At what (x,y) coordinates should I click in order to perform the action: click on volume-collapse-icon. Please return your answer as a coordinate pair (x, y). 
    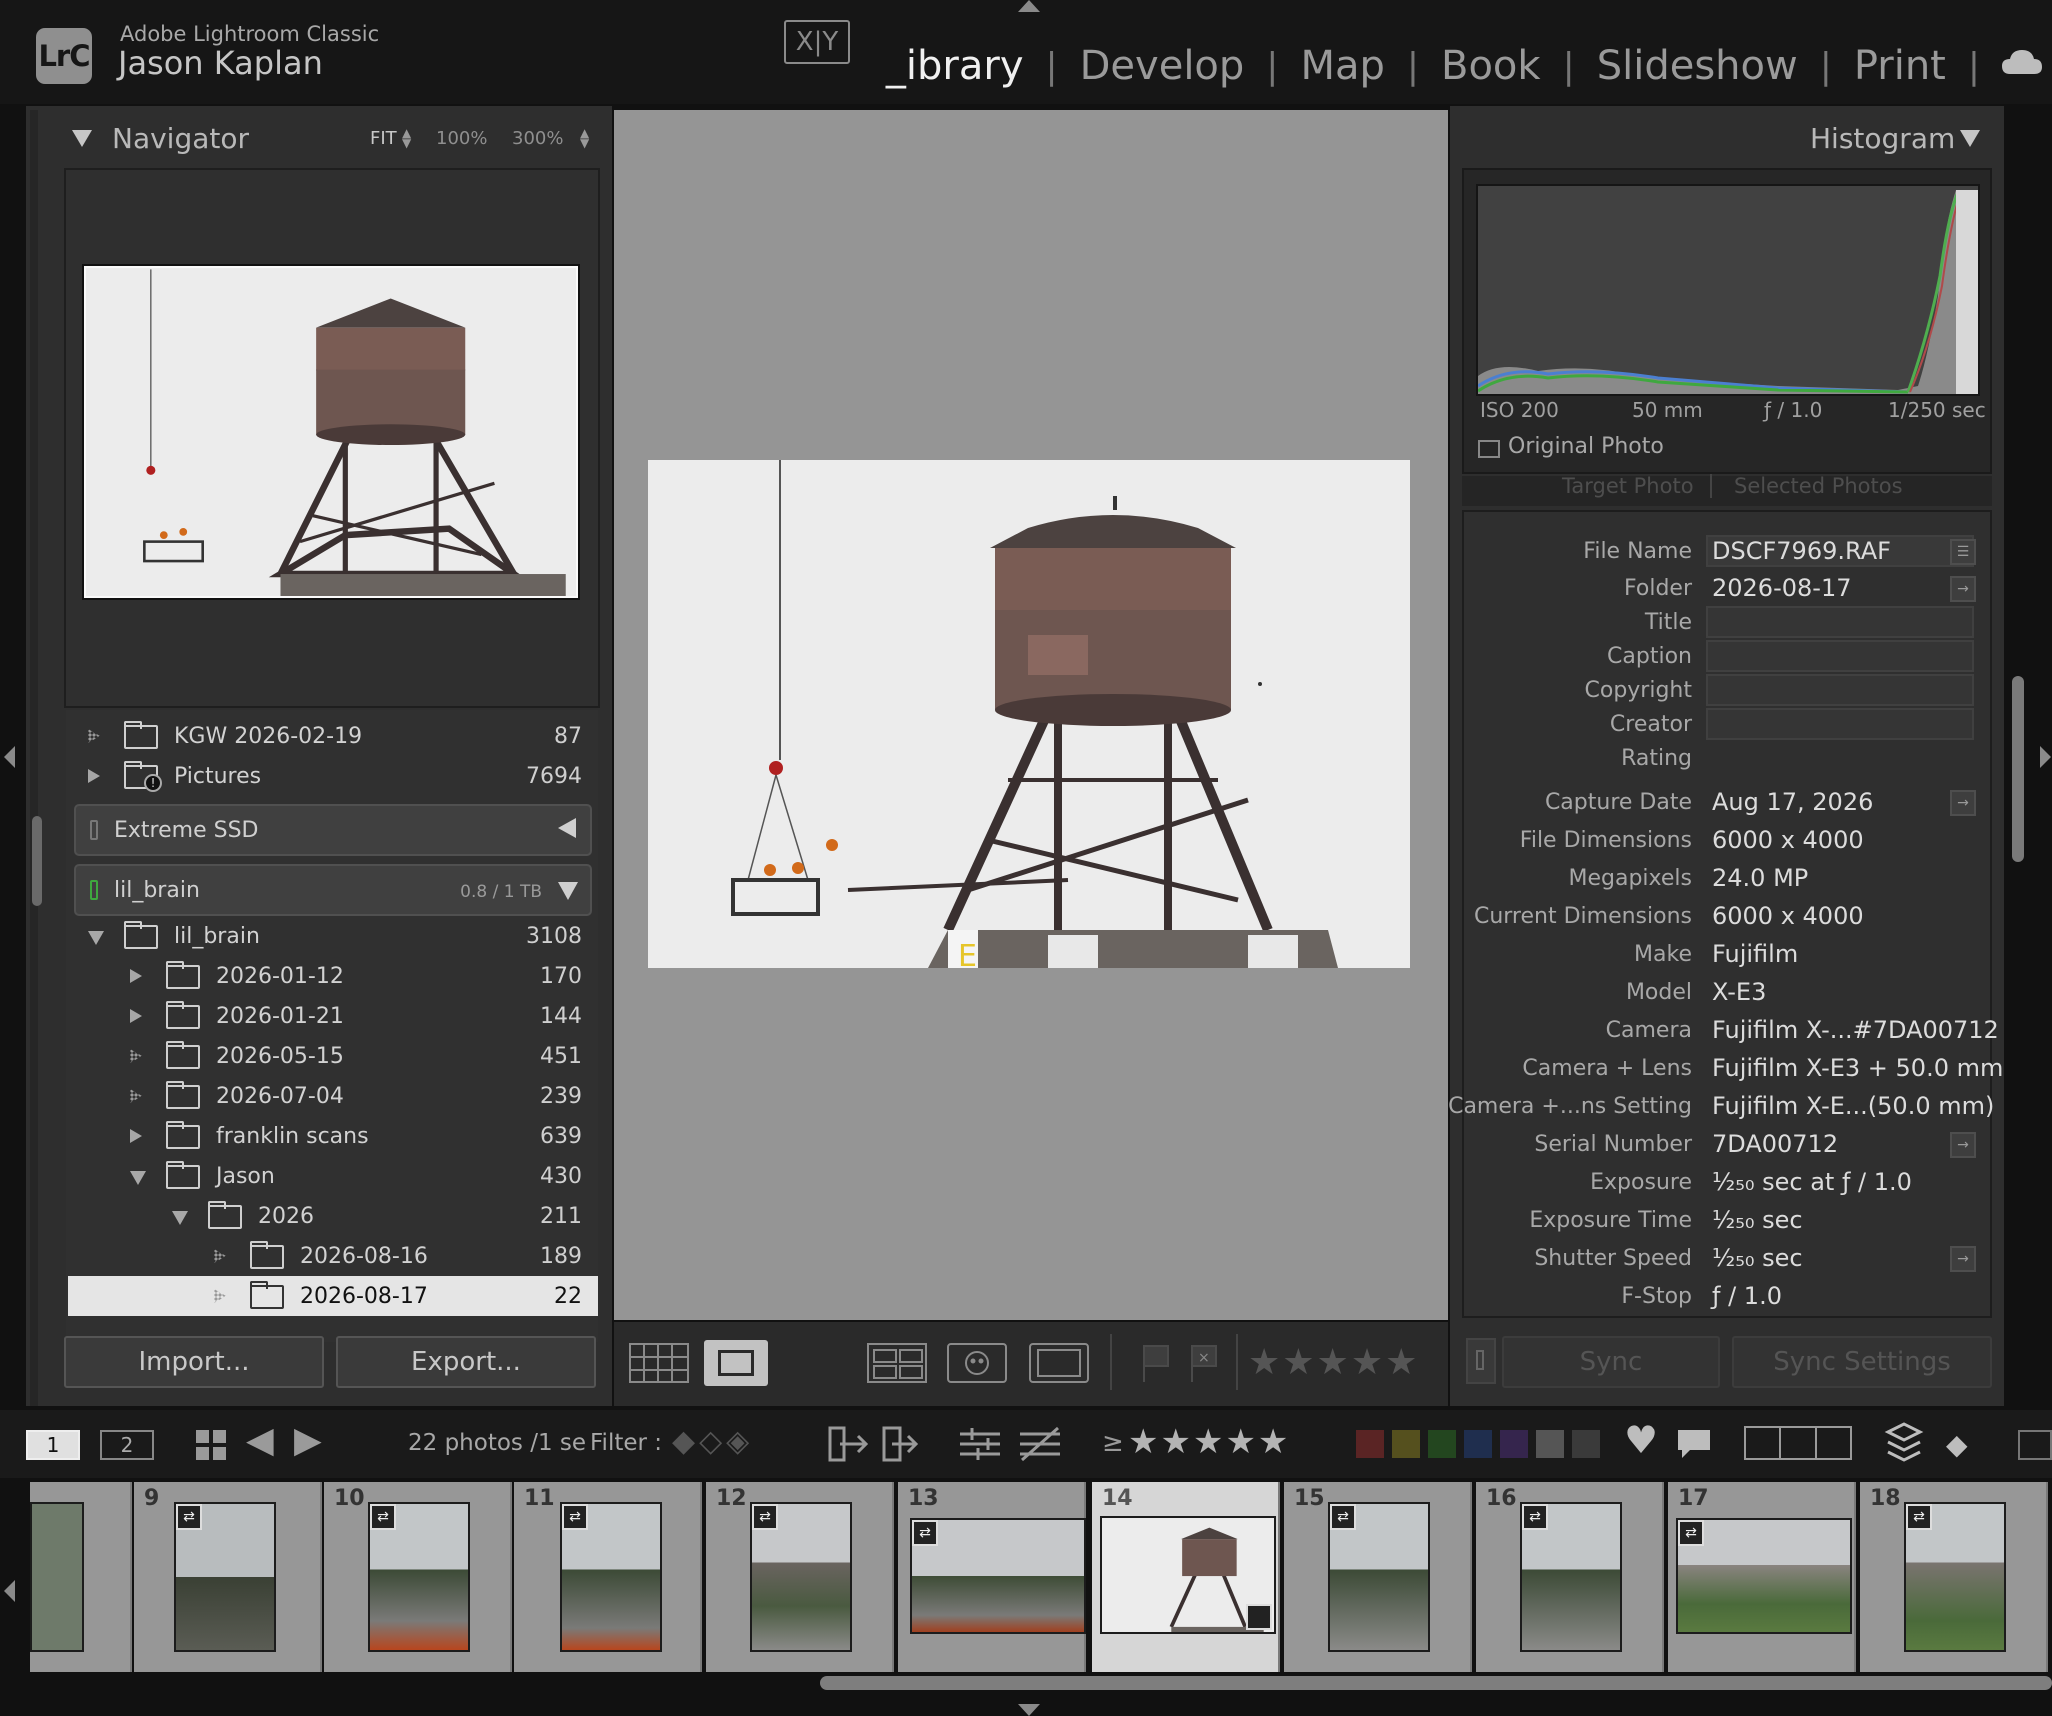
    Looking at the image, I should click on (567, 828).